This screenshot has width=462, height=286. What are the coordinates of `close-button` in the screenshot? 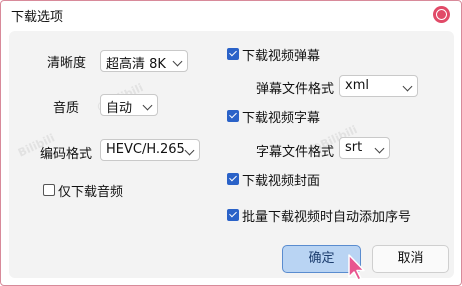 It's located at (441, 14).